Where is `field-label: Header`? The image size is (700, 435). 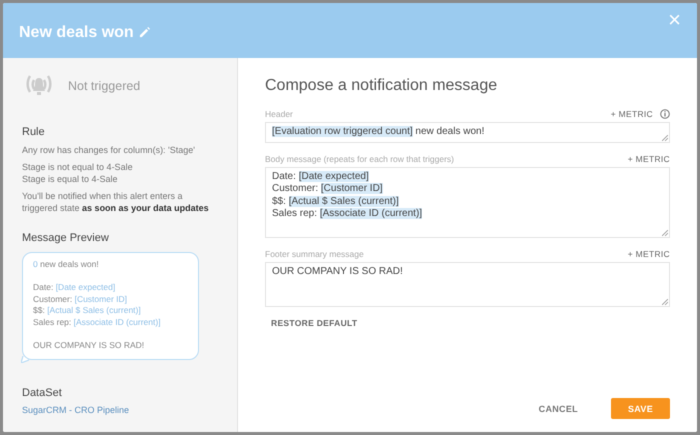
field-label: Header is located at coordinates (279, 114).